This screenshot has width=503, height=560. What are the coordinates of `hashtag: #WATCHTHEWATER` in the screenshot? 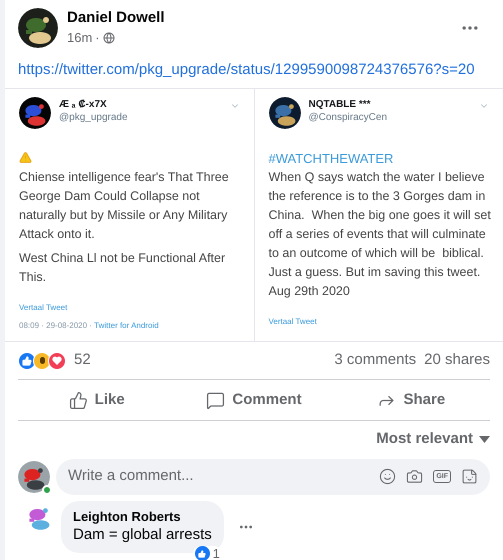 It's located at (331, 159).